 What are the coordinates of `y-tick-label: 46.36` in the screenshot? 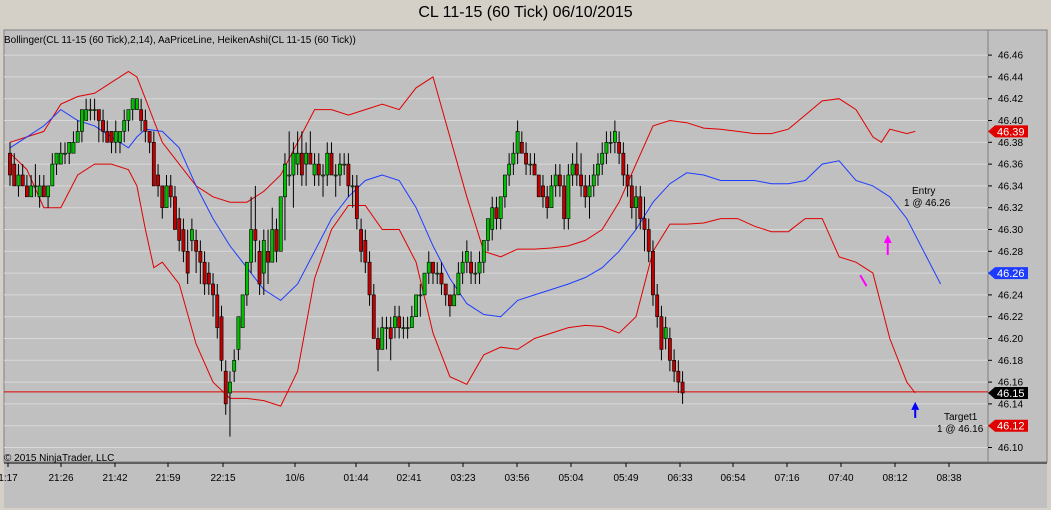 It's located at (1010, 165).